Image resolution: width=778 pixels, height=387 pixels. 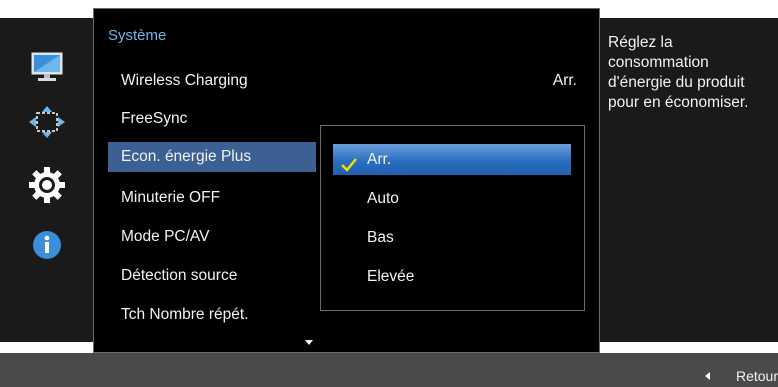 What do you see at coordinates (186, 156) in the screenshot?
I see `menu-item-label: Econ. énergie Plus` at bounding box center [186, 156].